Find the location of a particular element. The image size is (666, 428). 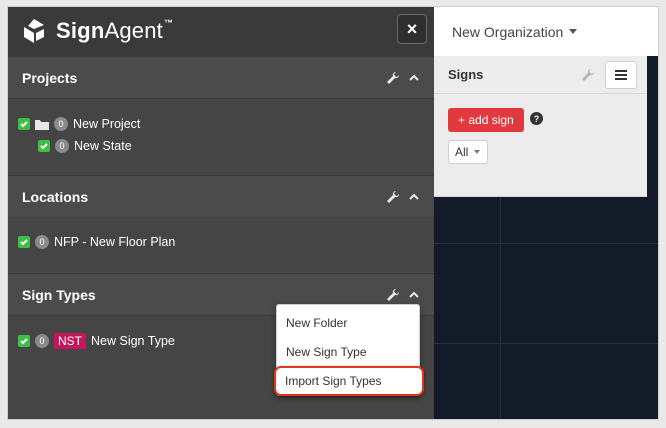

hamburger-menu-button is located at coordinates (621, 74).